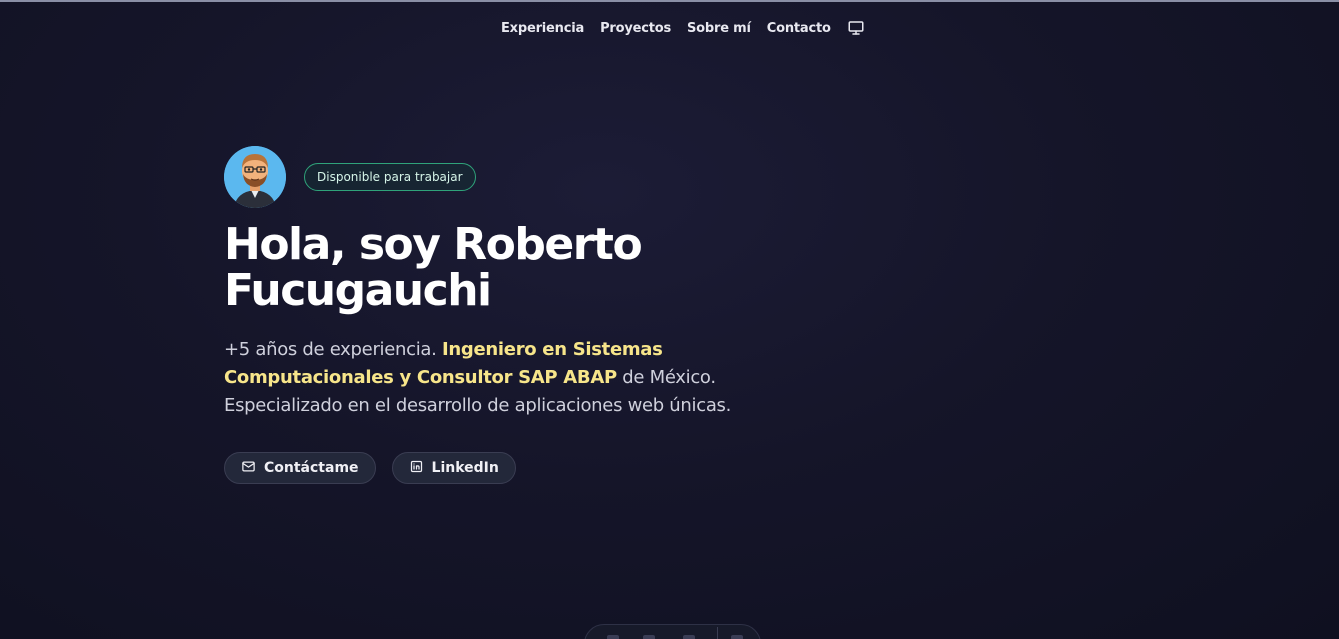 This screenshot has width=1339, height=639. What do you see at coordinates (799, 28) in the screenshot?
I see `nav-contacto: Contacto` at bounding box center [799, 28].